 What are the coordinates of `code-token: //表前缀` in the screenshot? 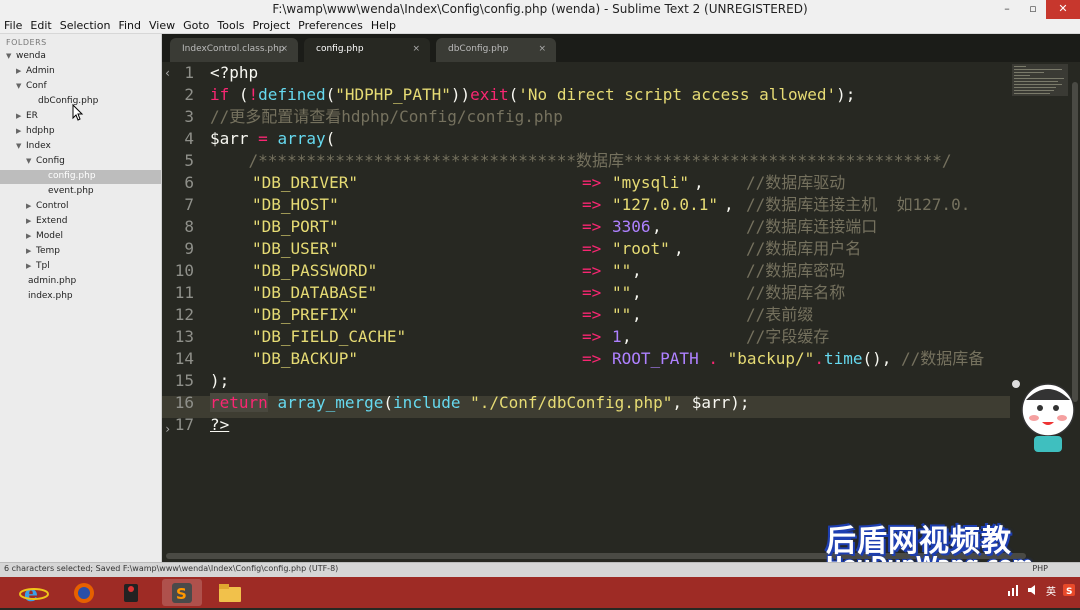 It's located at (780, 314).